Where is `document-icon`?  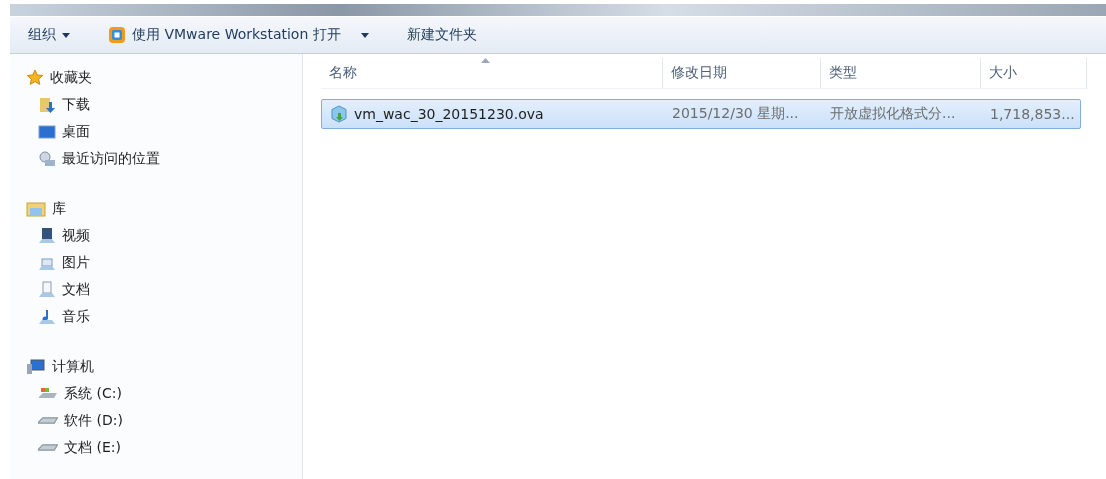
document-icon is located at coordinates (47, 289).